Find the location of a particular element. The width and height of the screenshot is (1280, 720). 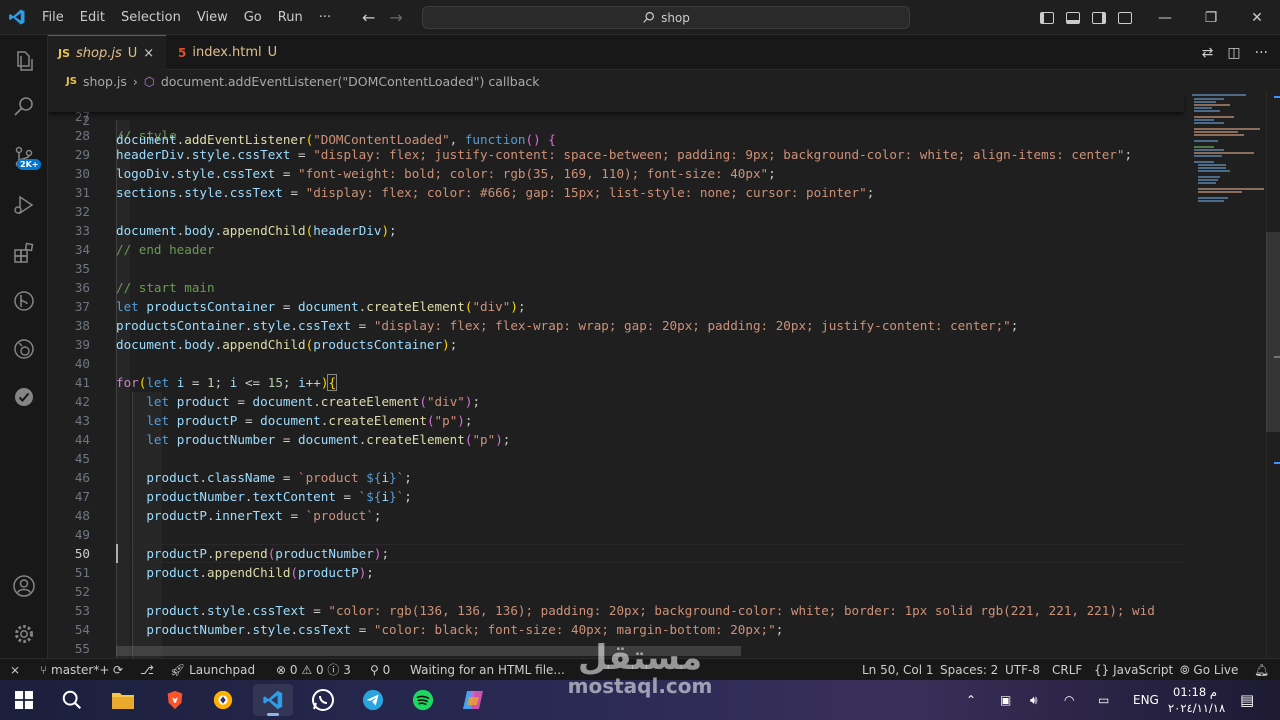

scrollbar-thumb is located at coordinates (1273, 332).